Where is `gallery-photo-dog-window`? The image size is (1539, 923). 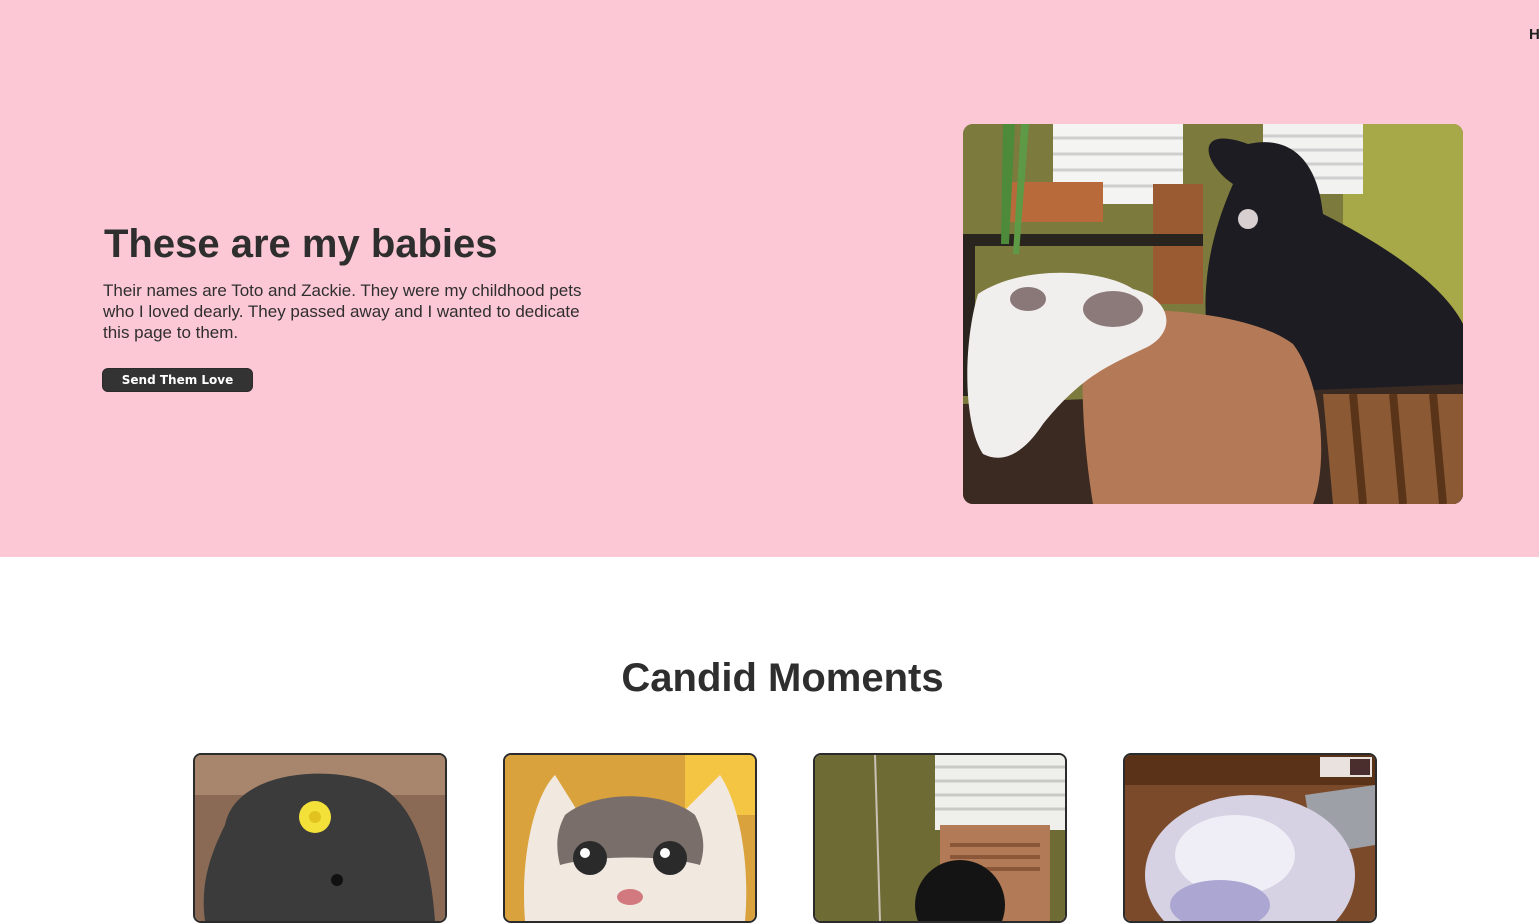 gallery-photo-dog-window is located at coordinates (940, 838).